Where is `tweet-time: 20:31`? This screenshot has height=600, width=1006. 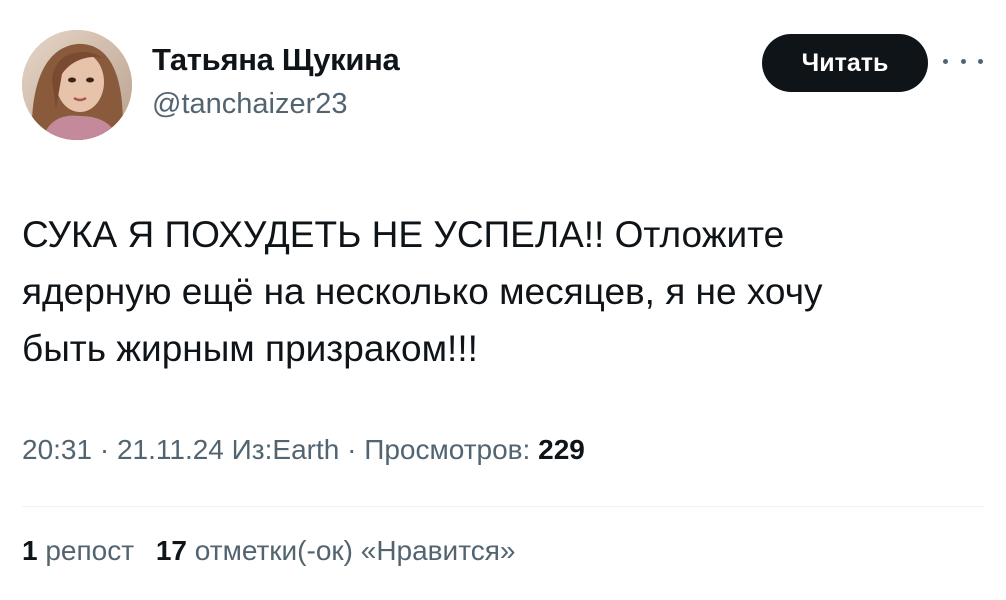
tweet-time: 20:31 is located at coordinates (57, 449).